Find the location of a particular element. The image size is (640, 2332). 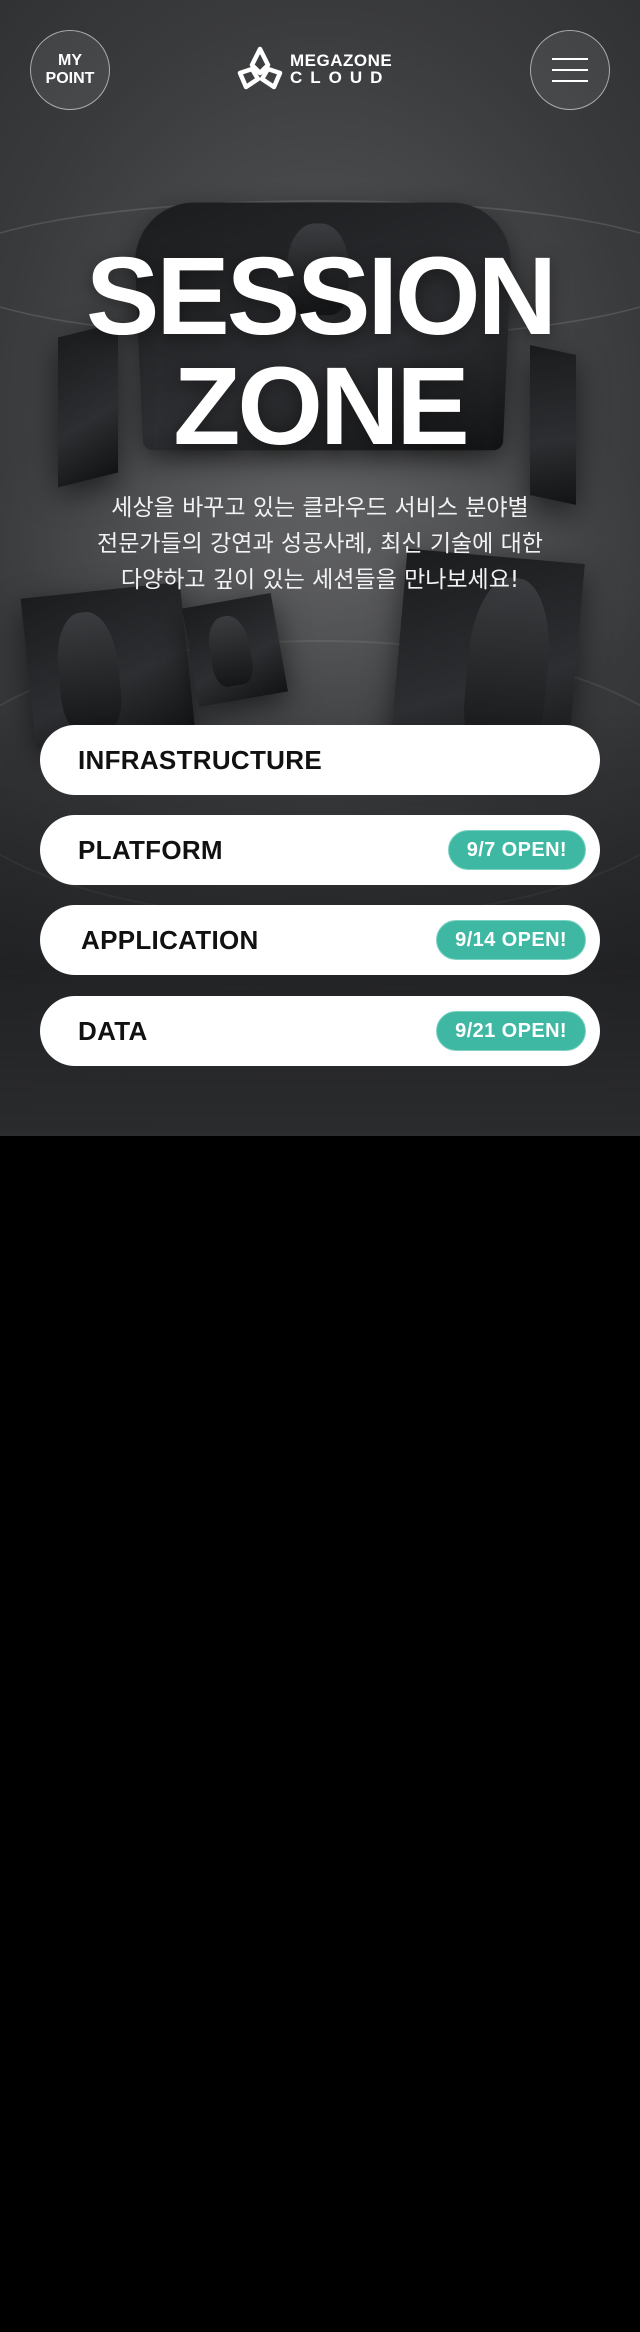

session-platform-button: PLATFORM 9/7 OPEN! is located at coordinates (320, 850).